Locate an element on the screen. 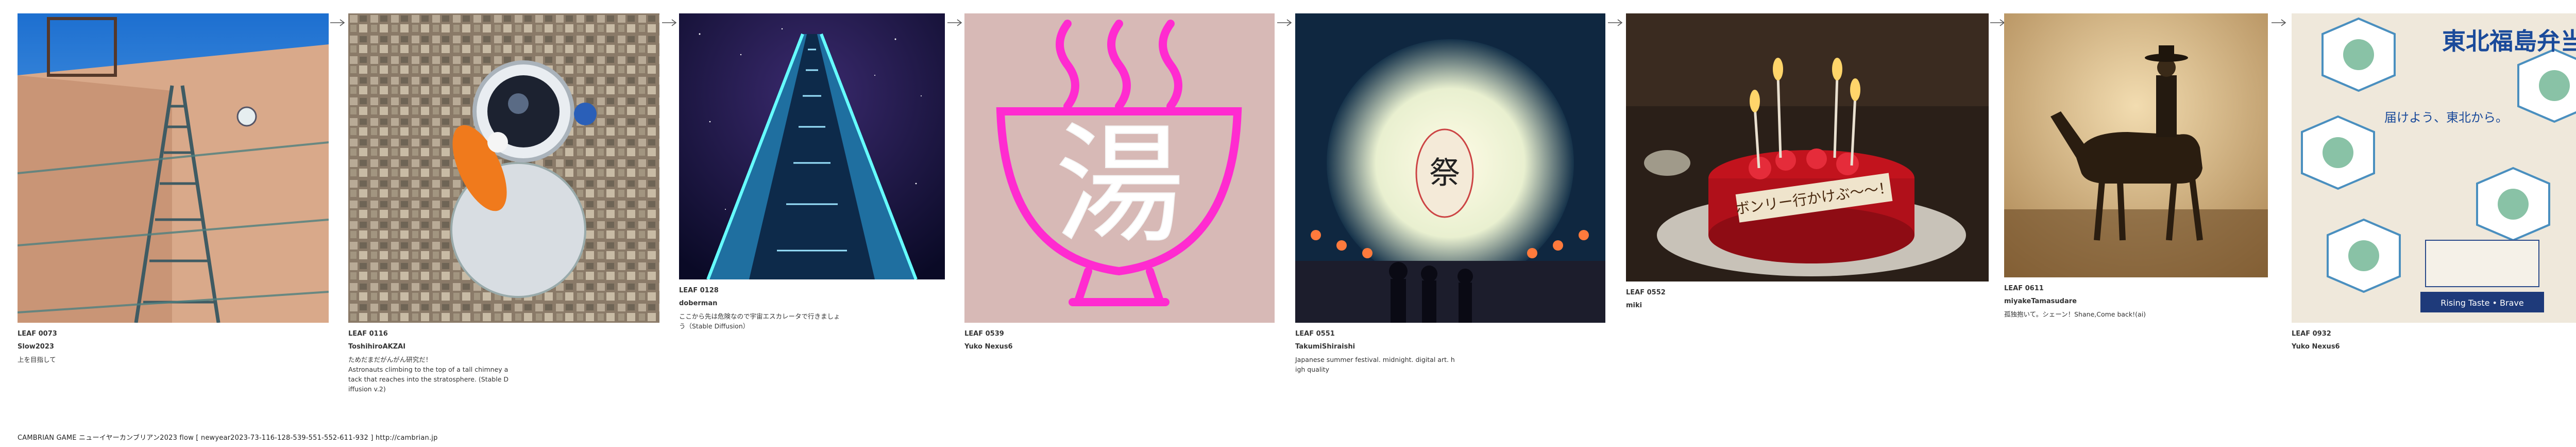 This screenshot has height=447, width=2576. leaf-id: LEAF 0551 is located at coordinates (1450, 334).